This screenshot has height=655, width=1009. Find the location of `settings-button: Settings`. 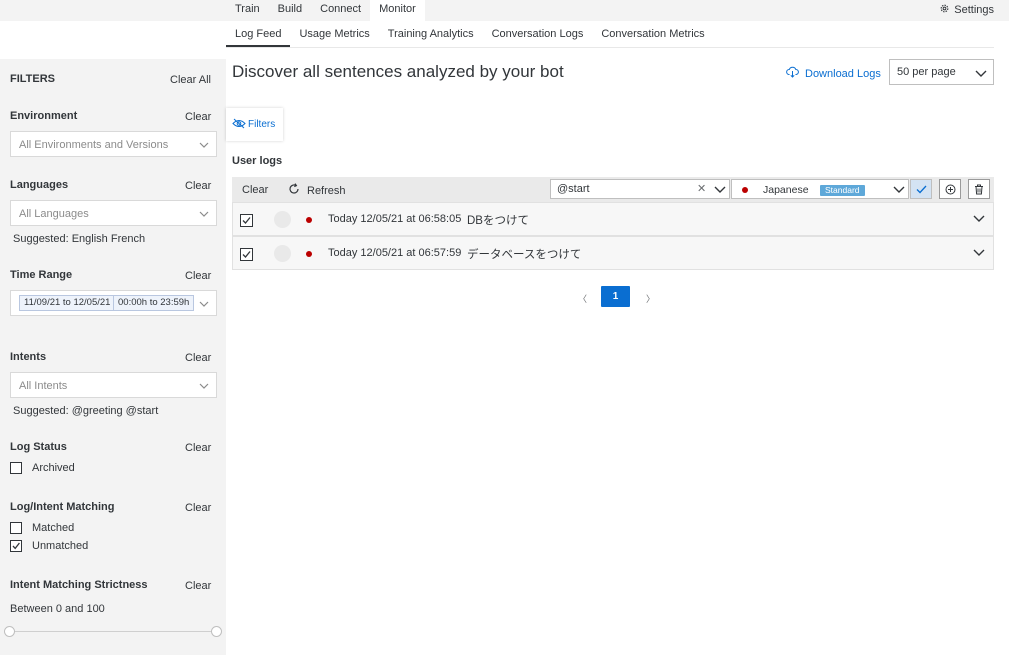

settings-button: Settings is located at coordinates (966, 10).